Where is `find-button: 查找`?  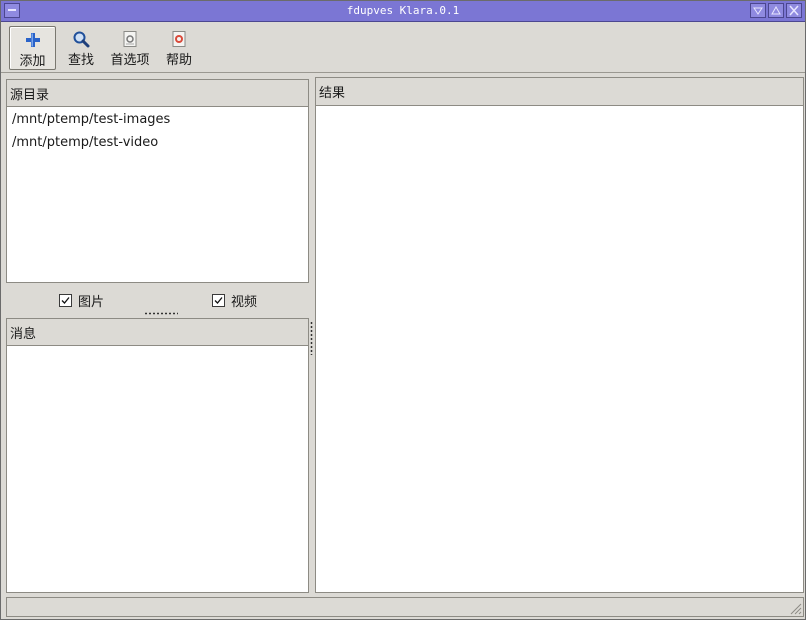 find-button: 查找 is located at coordinates (81, 48).